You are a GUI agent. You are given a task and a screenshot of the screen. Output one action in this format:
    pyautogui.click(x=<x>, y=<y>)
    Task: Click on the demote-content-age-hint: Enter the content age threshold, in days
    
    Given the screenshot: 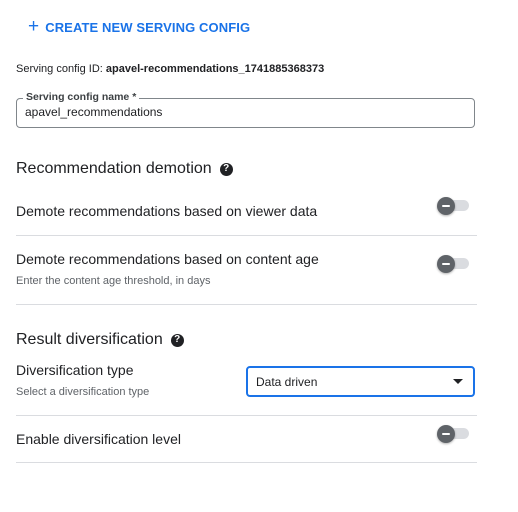 What is the action you would take?
    pyautogui.click(x=113, y=281)
    